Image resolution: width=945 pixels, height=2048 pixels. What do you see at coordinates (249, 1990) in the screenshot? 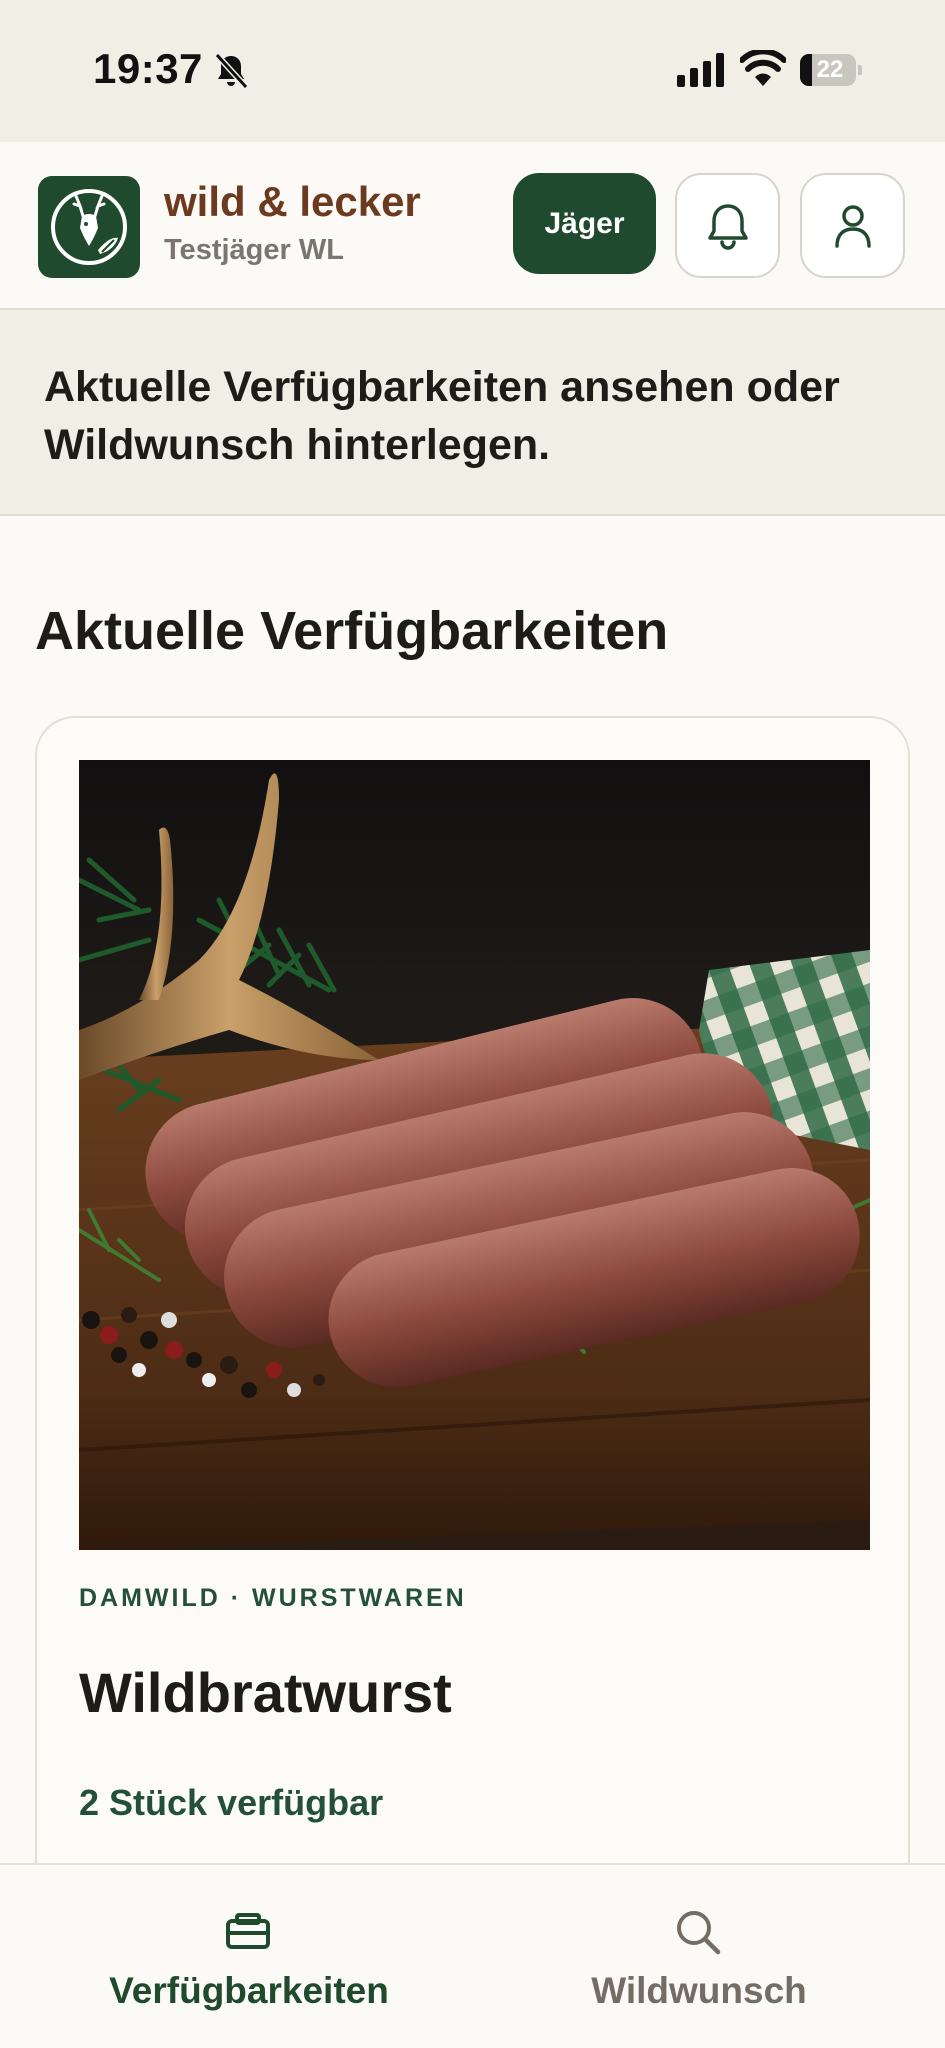
I see `nav-label-verfuegbarkeiten: Verfügbarkeiten` at bounding box center [249, 1990].